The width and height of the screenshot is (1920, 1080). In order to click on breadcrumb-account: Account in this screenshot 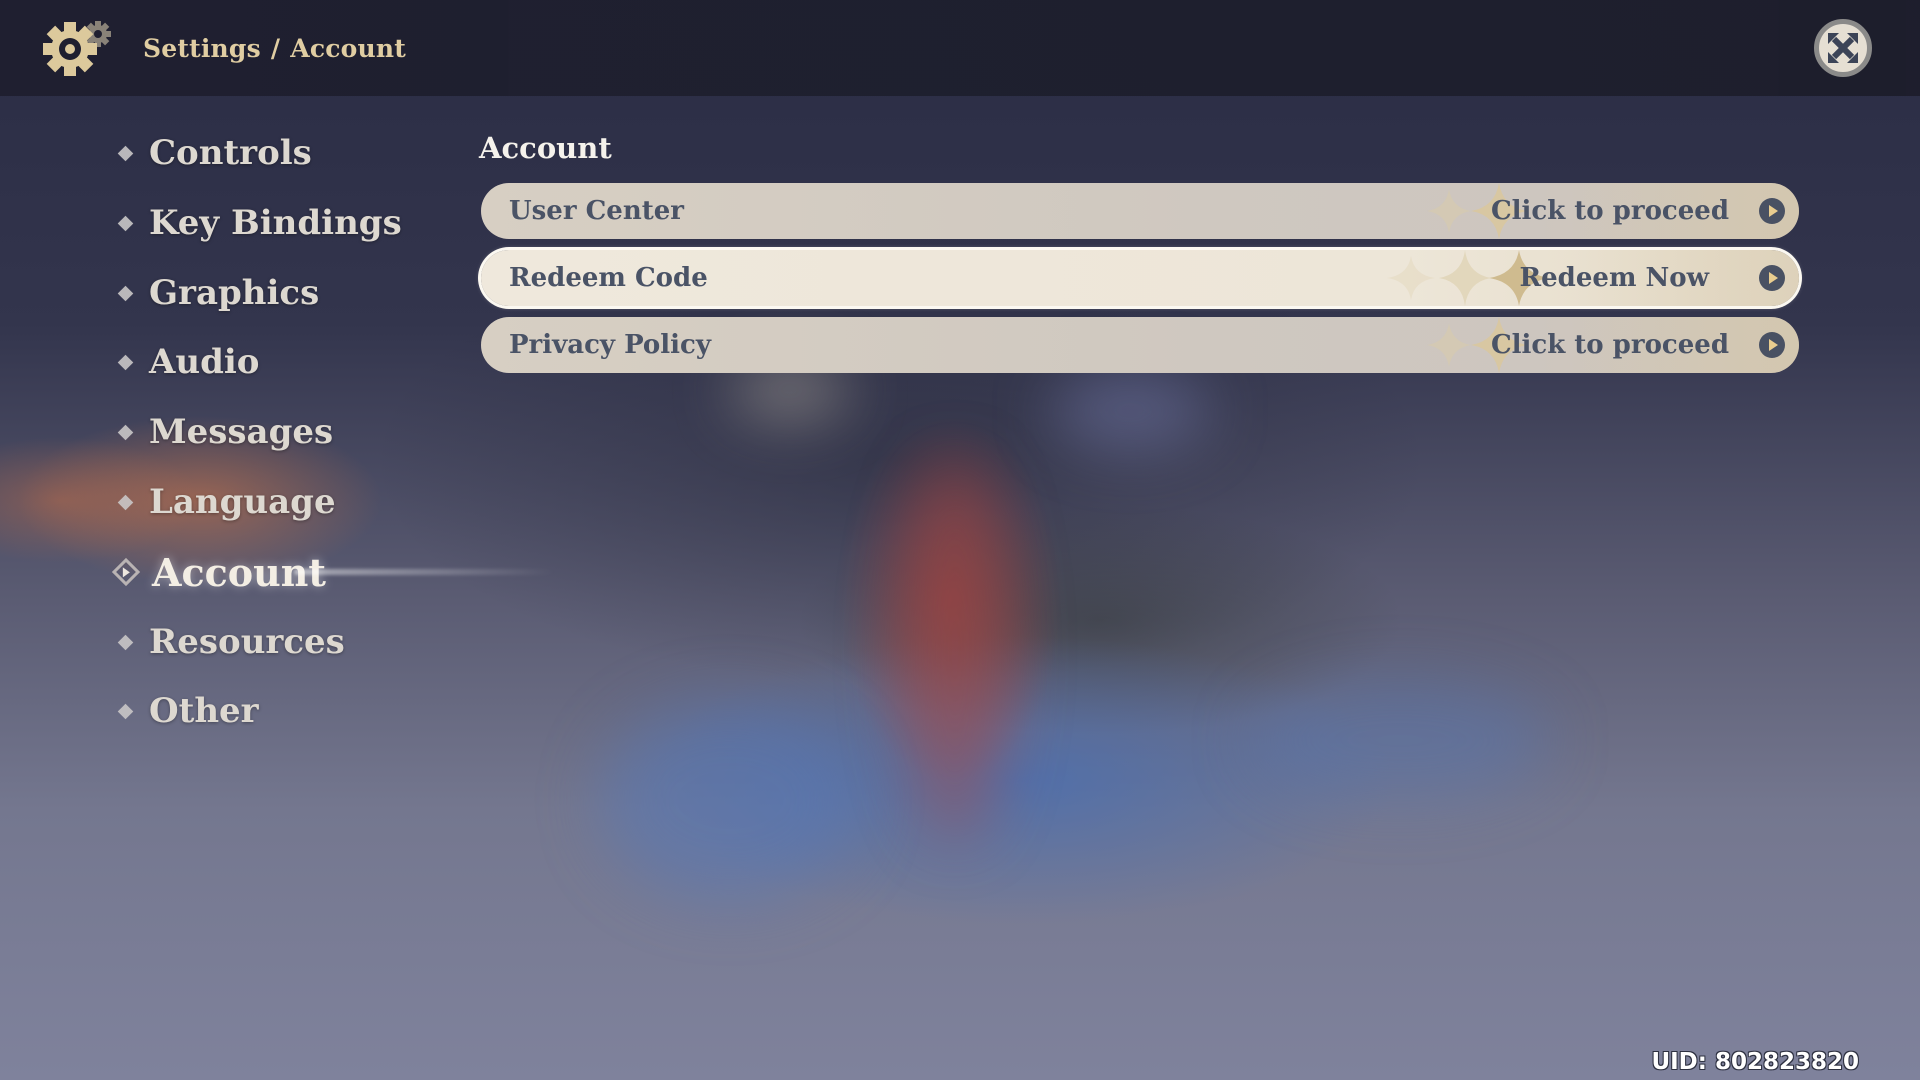, I will do `click(348, 48)`.